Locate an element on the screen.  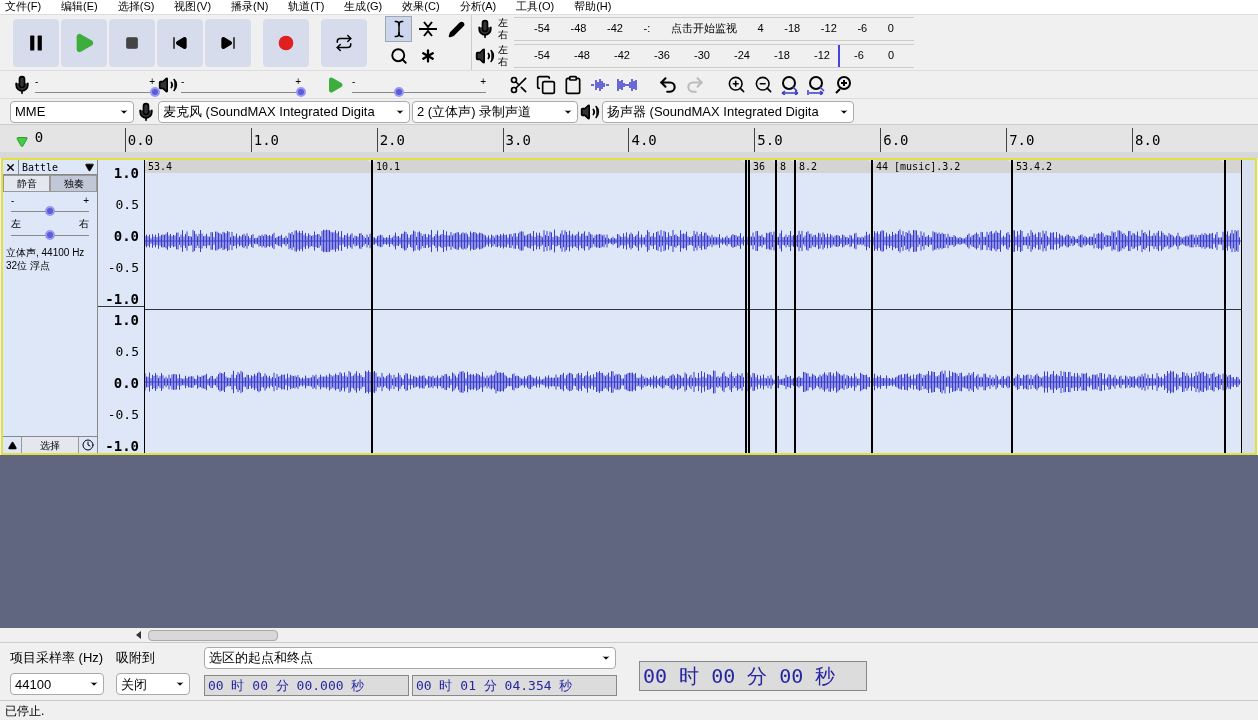
copy-icon is located at coordinates (546, 84).